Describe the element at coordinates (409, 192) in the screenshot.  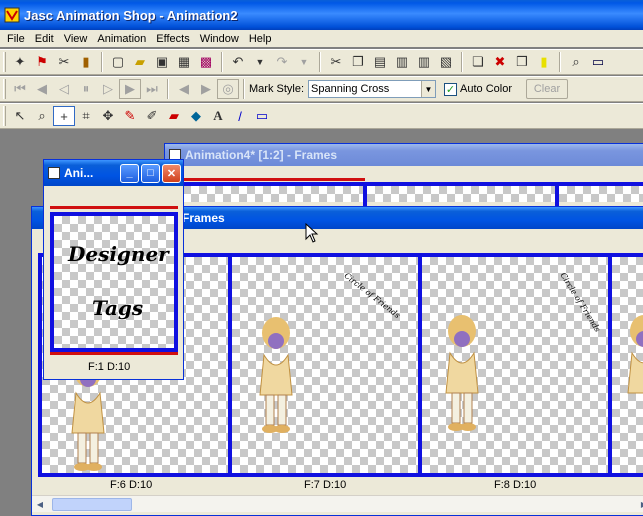
I see `animation4-frames-strip` at that location.